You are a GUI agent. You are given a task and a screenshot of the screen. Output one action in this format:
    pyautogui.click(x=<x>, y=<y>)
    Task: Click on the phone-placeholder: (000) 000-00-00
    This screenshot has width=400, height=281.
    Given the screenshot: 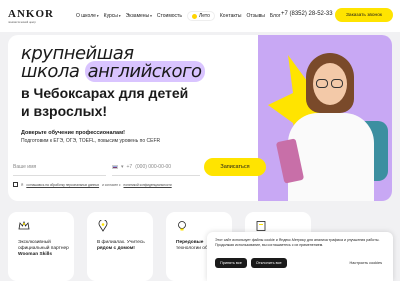 What is the action you would take?
    pyautogui.click(x=153, y=166)
    